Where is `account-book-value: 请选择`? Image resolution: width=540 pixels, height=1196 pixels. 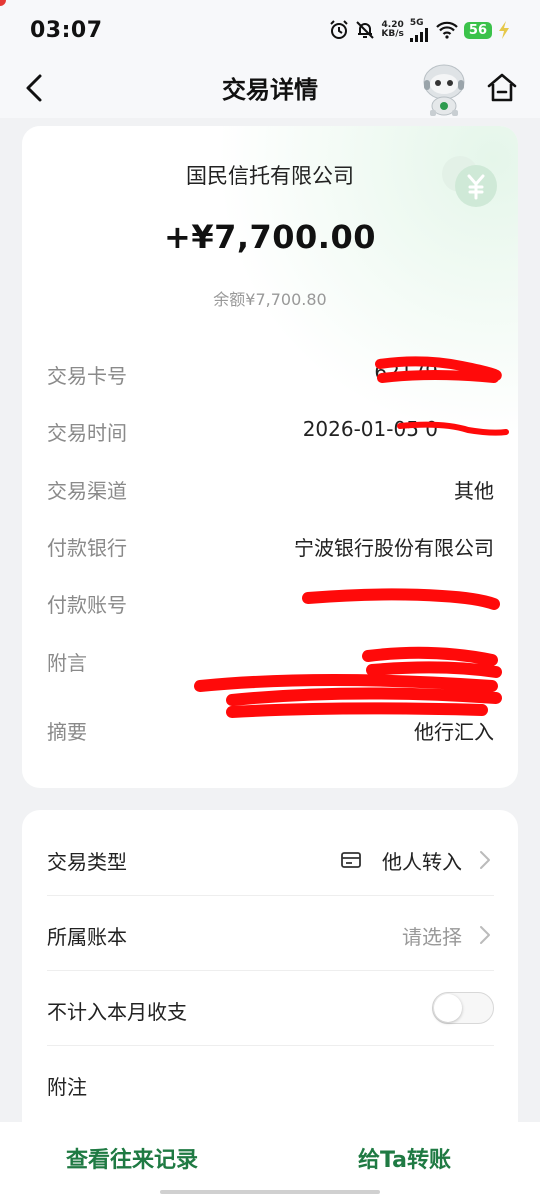 account-book-value: 请选择 is located at coordinates (432, 937).